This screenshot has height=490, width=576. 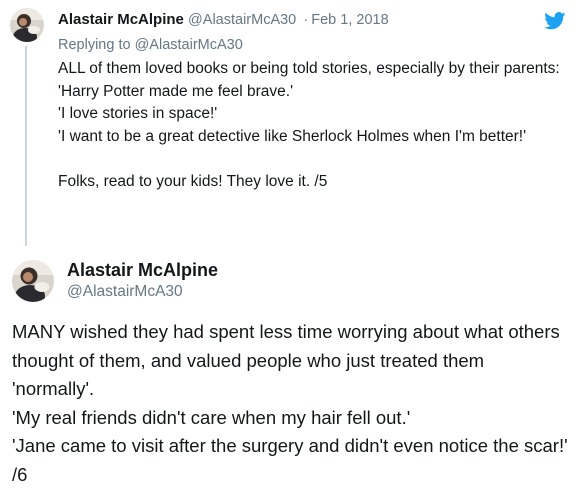 What do you see at coordinates (94, 45) in the screenshot?
I see `replying-to-label: Replying to` at bounding box center [94, 45].